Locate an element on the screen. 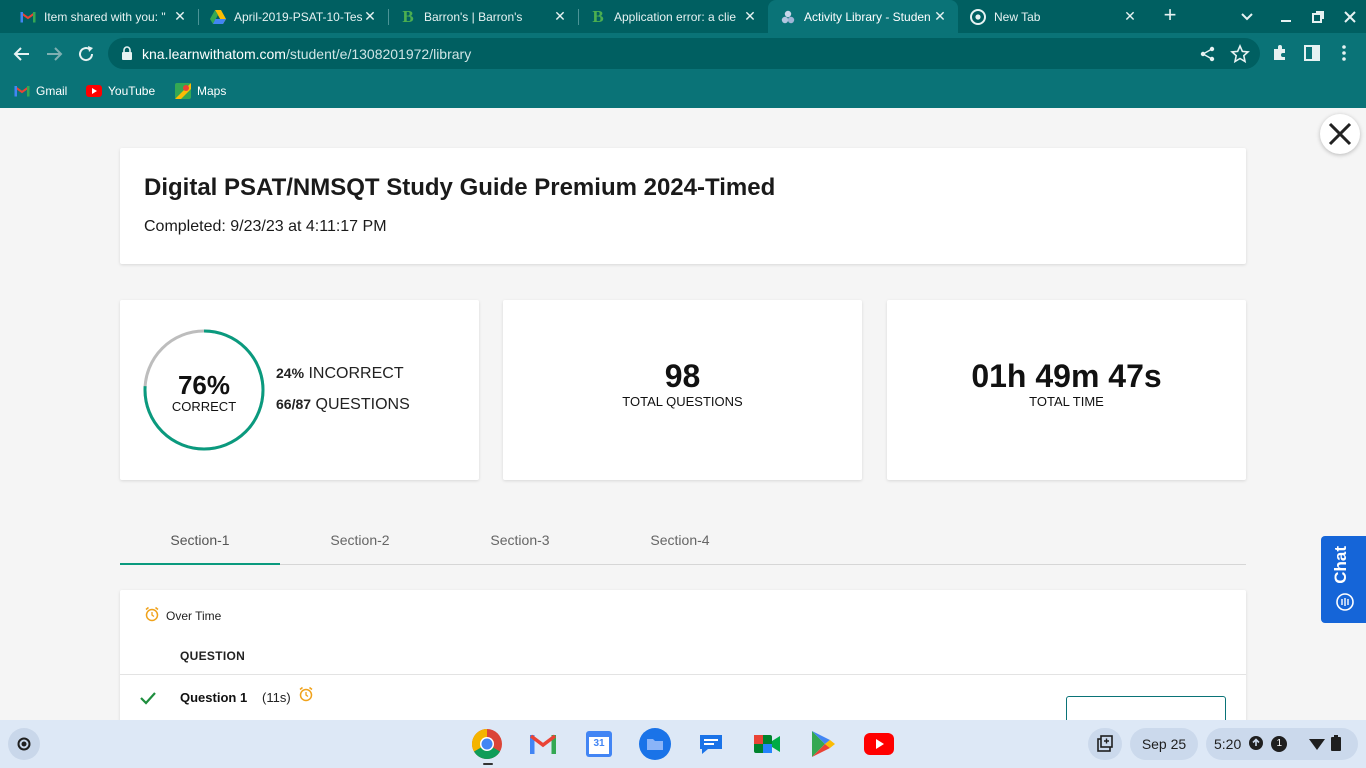 The height and width of the screenshot is (768, 1366). bookmarks-bar: Gmail YouTube Maps is located at coordinates (683, 91).